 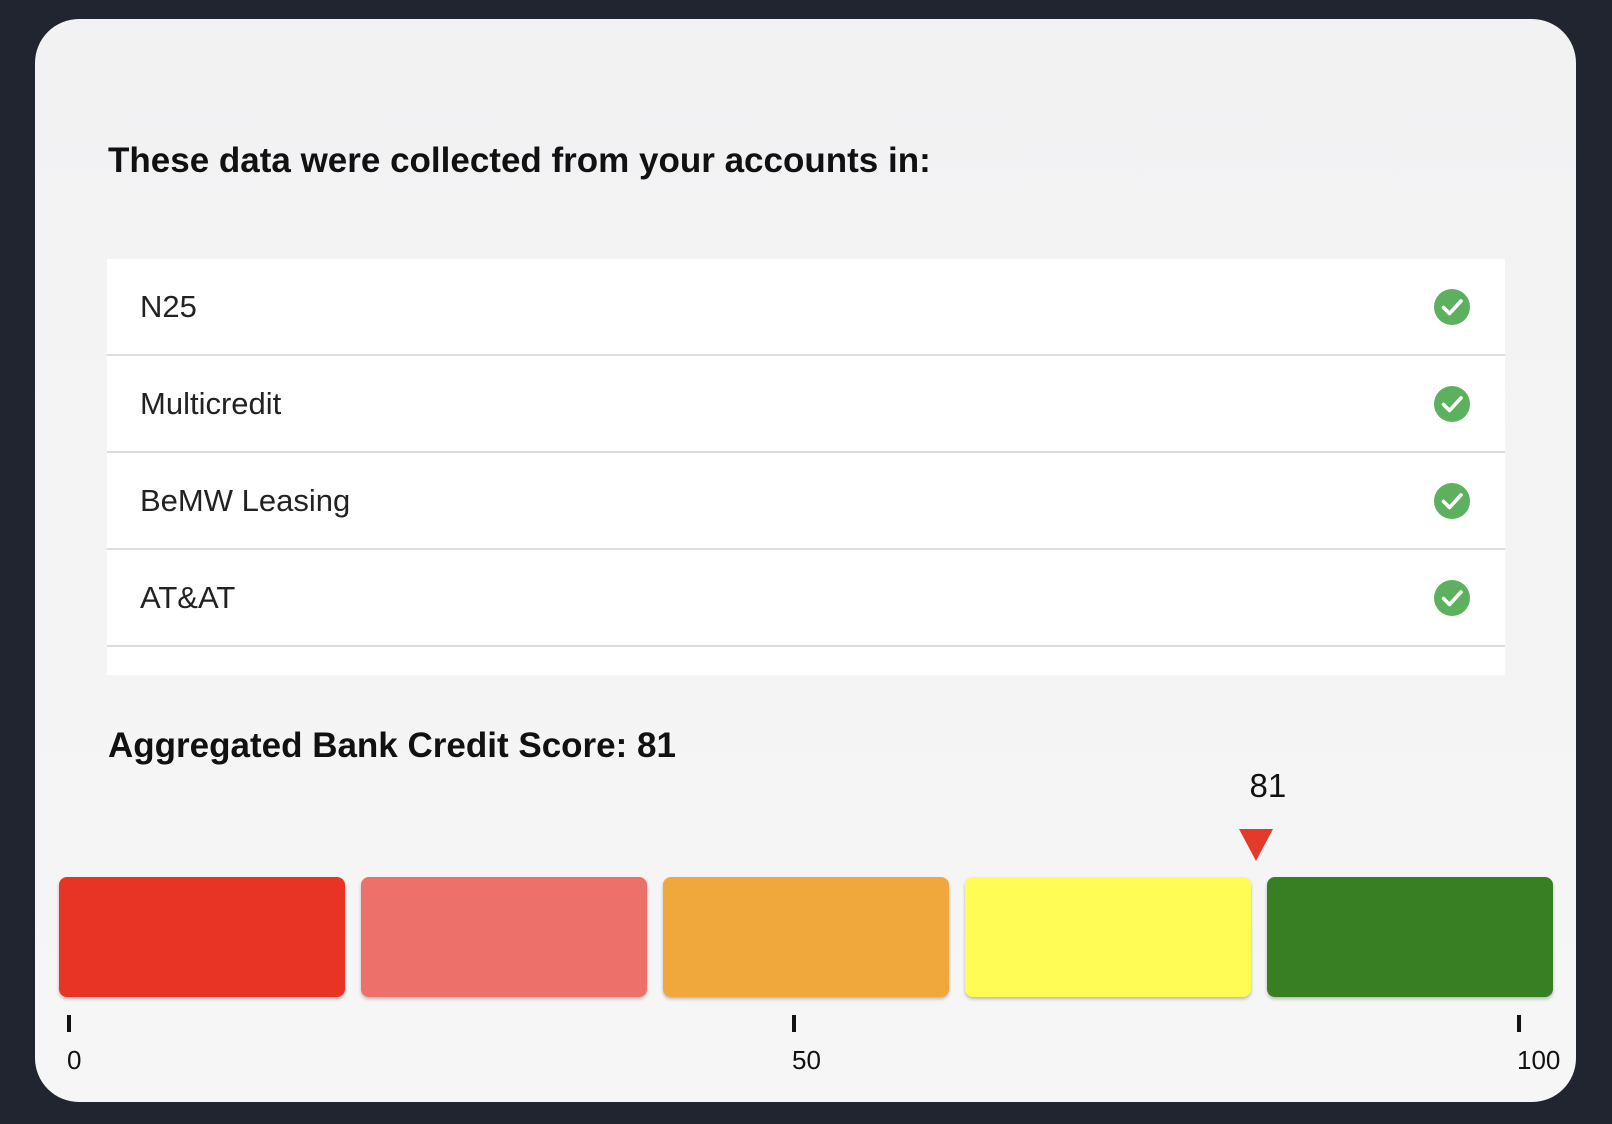 What do you see at coordinates (504, 937) in the screenshot?
I see `gauge-segment-poor` at bounding box center [504, 937].